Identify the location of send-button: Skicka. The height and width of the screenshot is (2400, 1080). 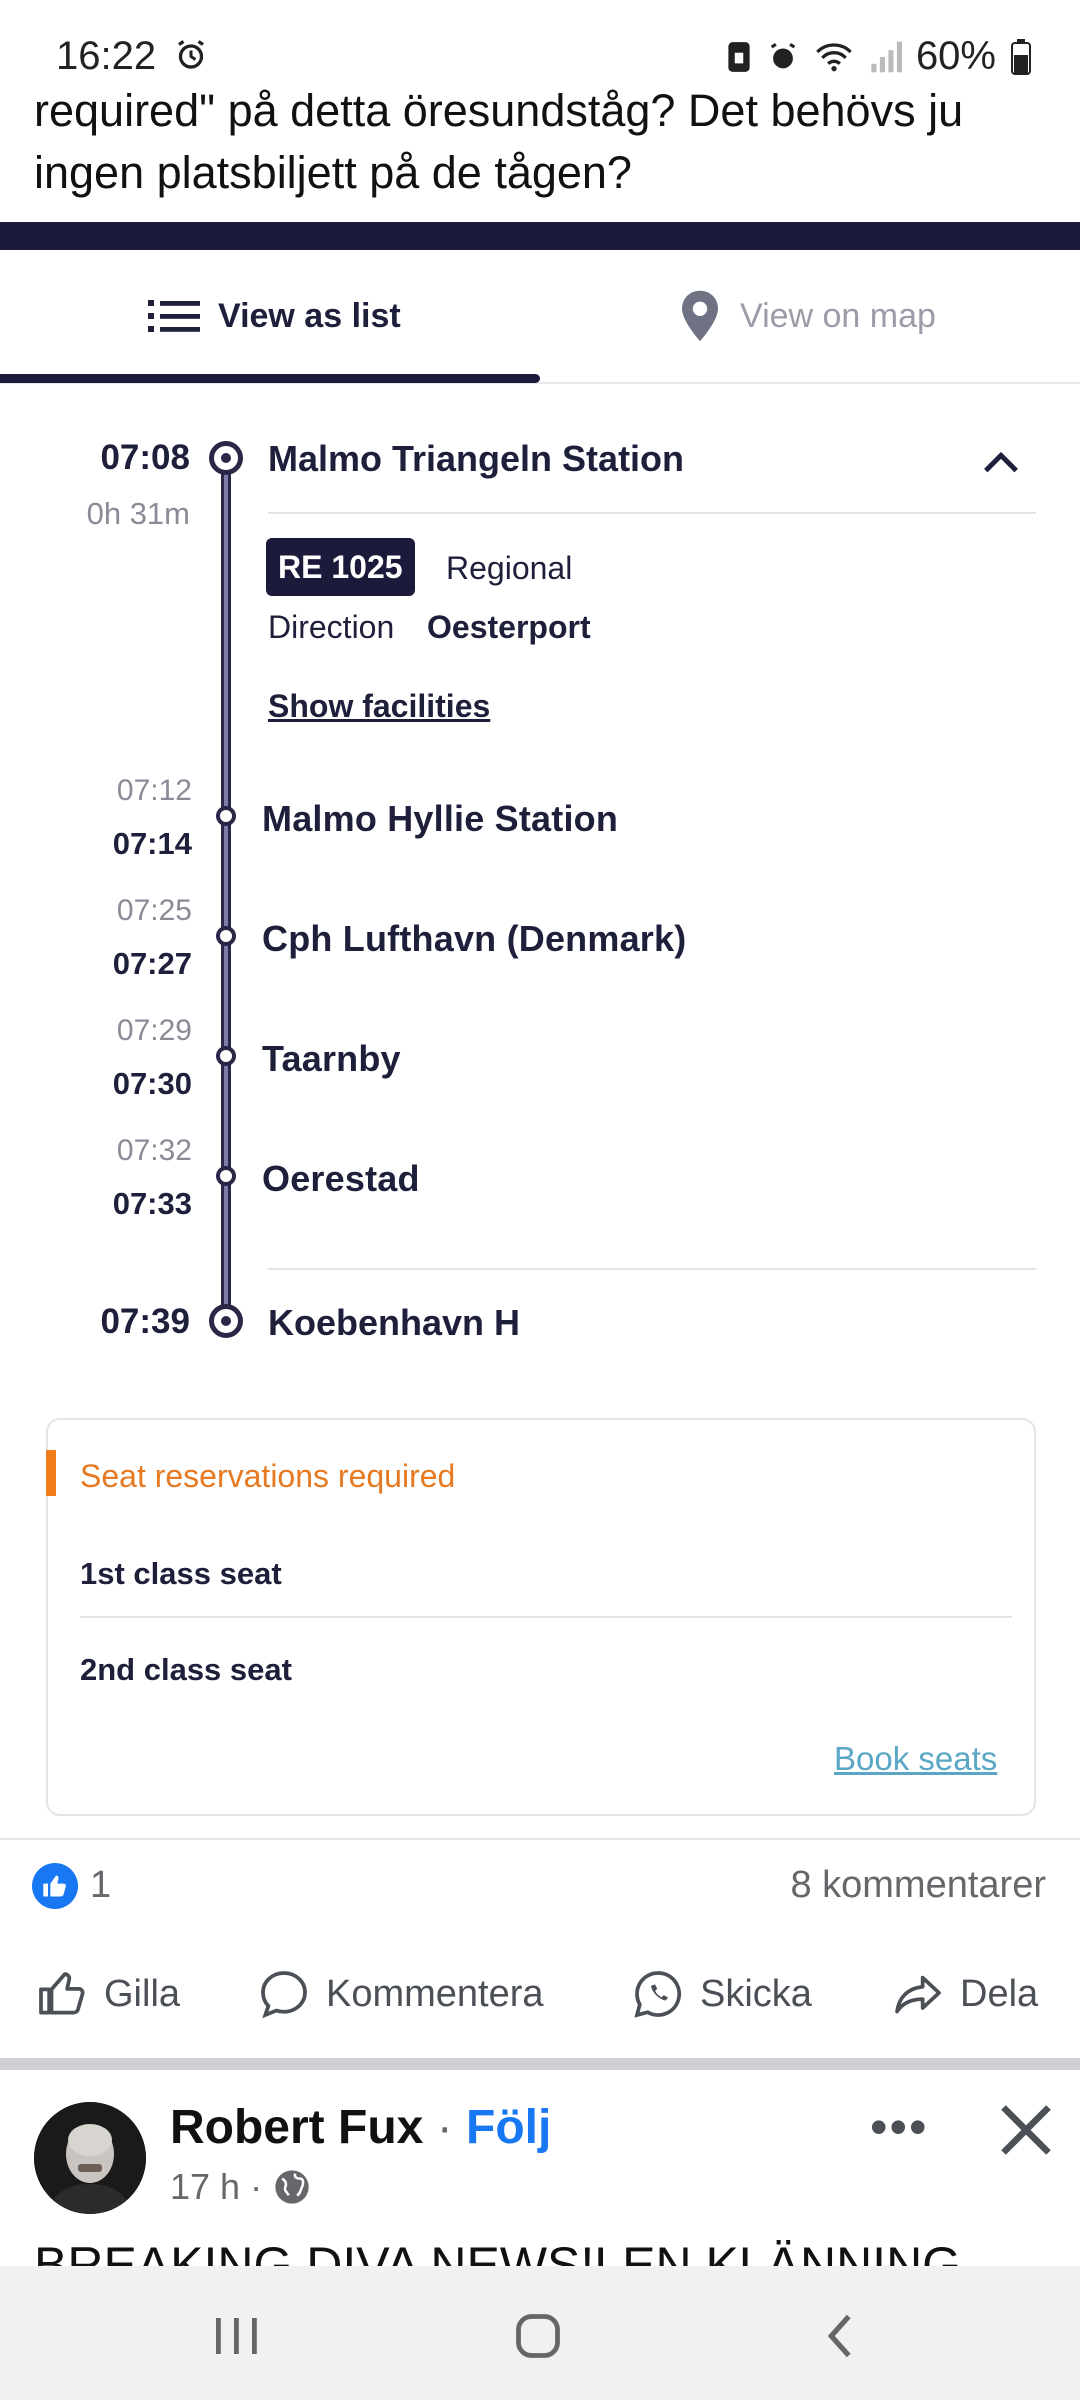
(721, 1994).